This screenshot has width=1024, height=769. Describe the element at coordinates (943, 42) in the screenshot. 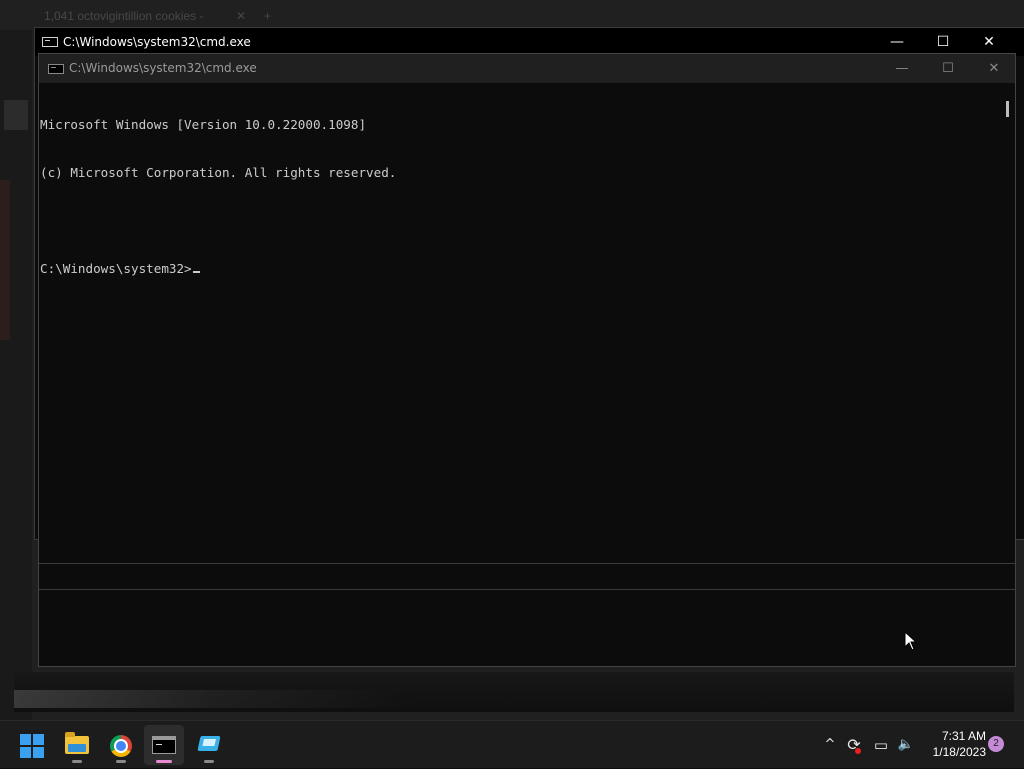

I see `outer-maximize-button: ☐` at that location.